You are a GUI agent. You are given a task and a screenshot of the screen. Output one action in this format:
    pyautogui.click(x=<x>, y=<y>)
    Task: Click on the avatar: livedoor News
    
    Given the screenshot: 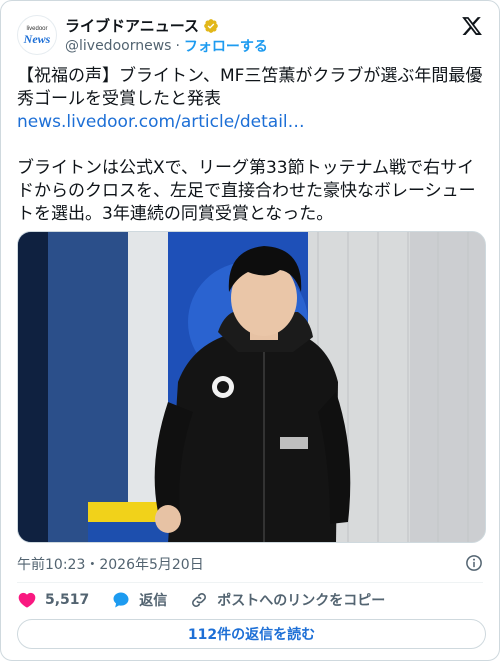 What is the action you would take?
    pyautogui.click(x=37, y=35)
    